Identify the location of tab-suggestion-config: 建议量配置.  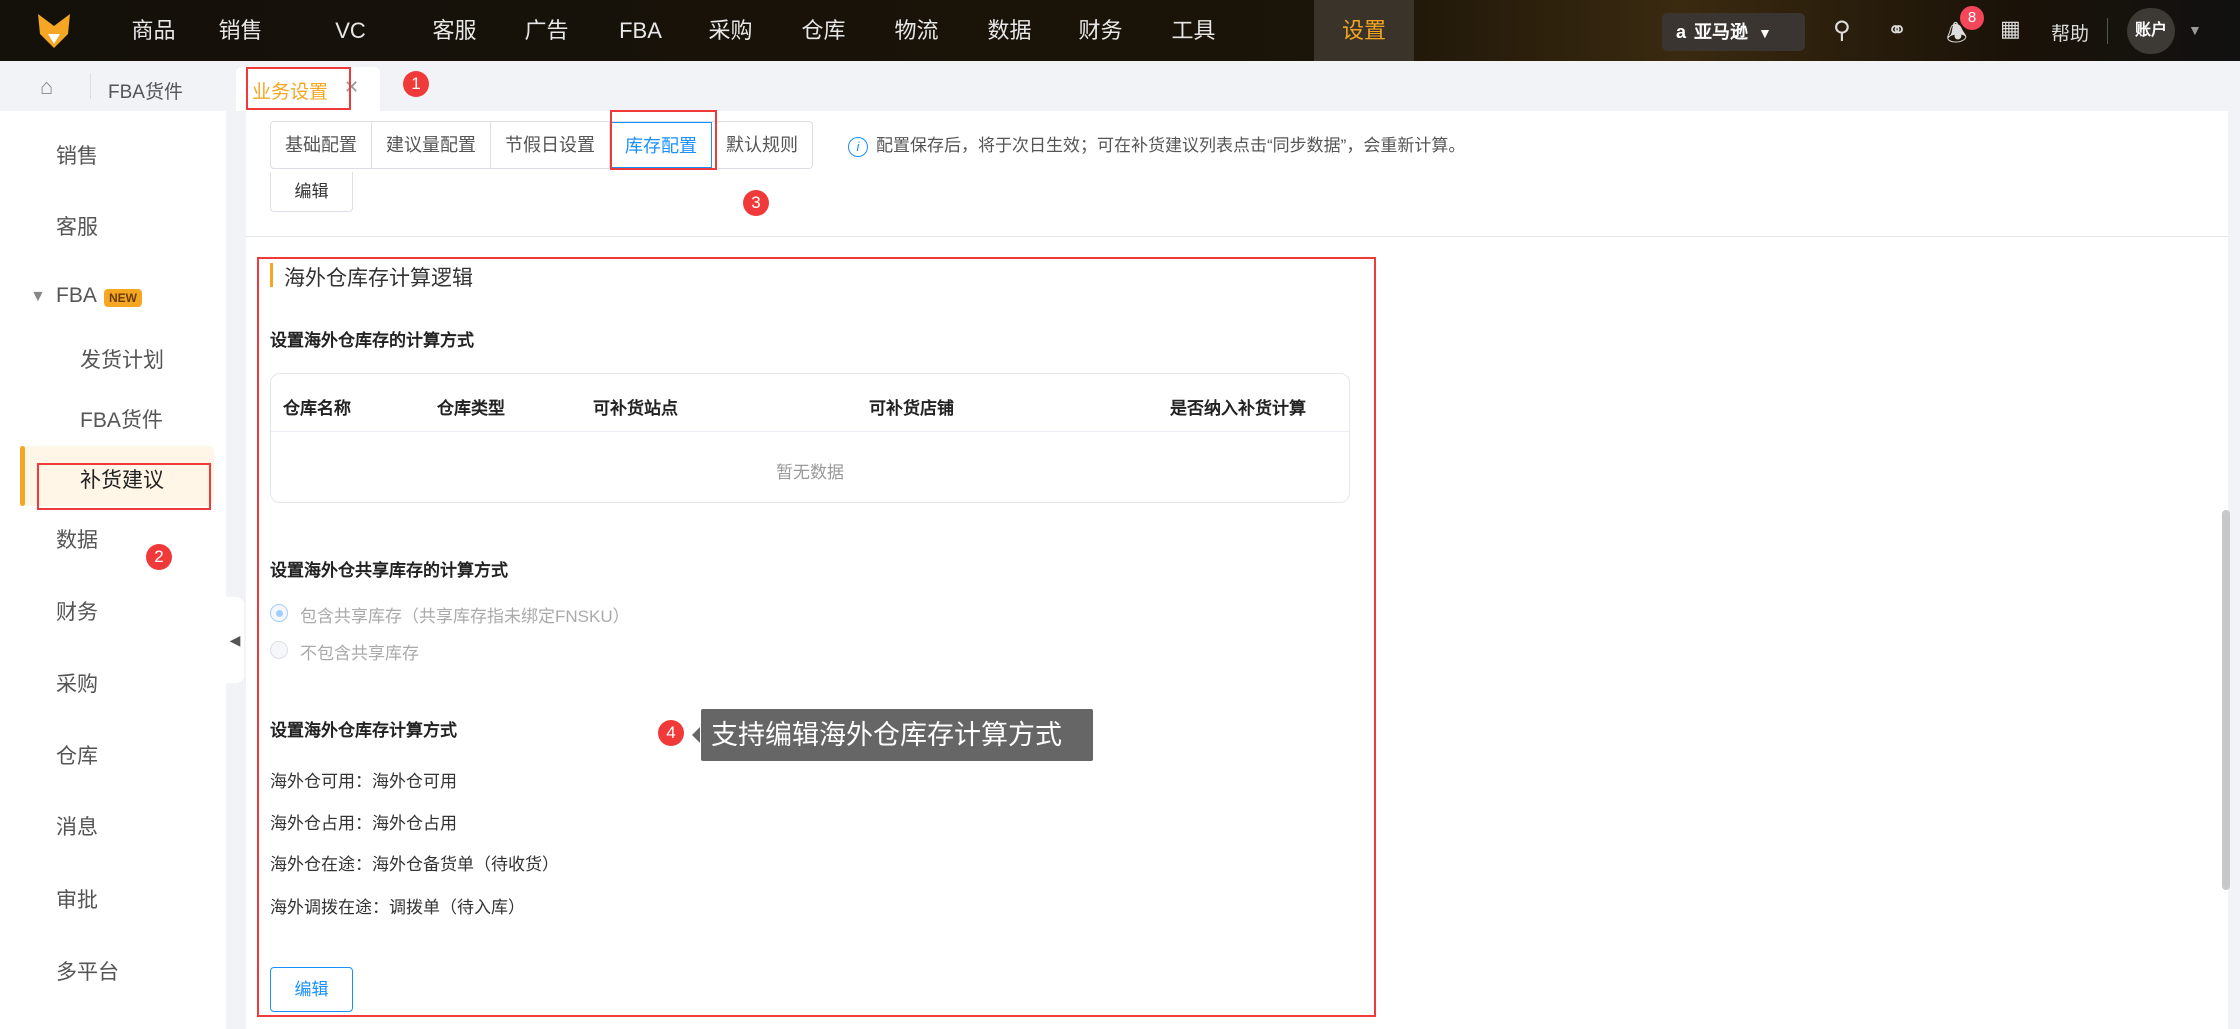
(431, 145).